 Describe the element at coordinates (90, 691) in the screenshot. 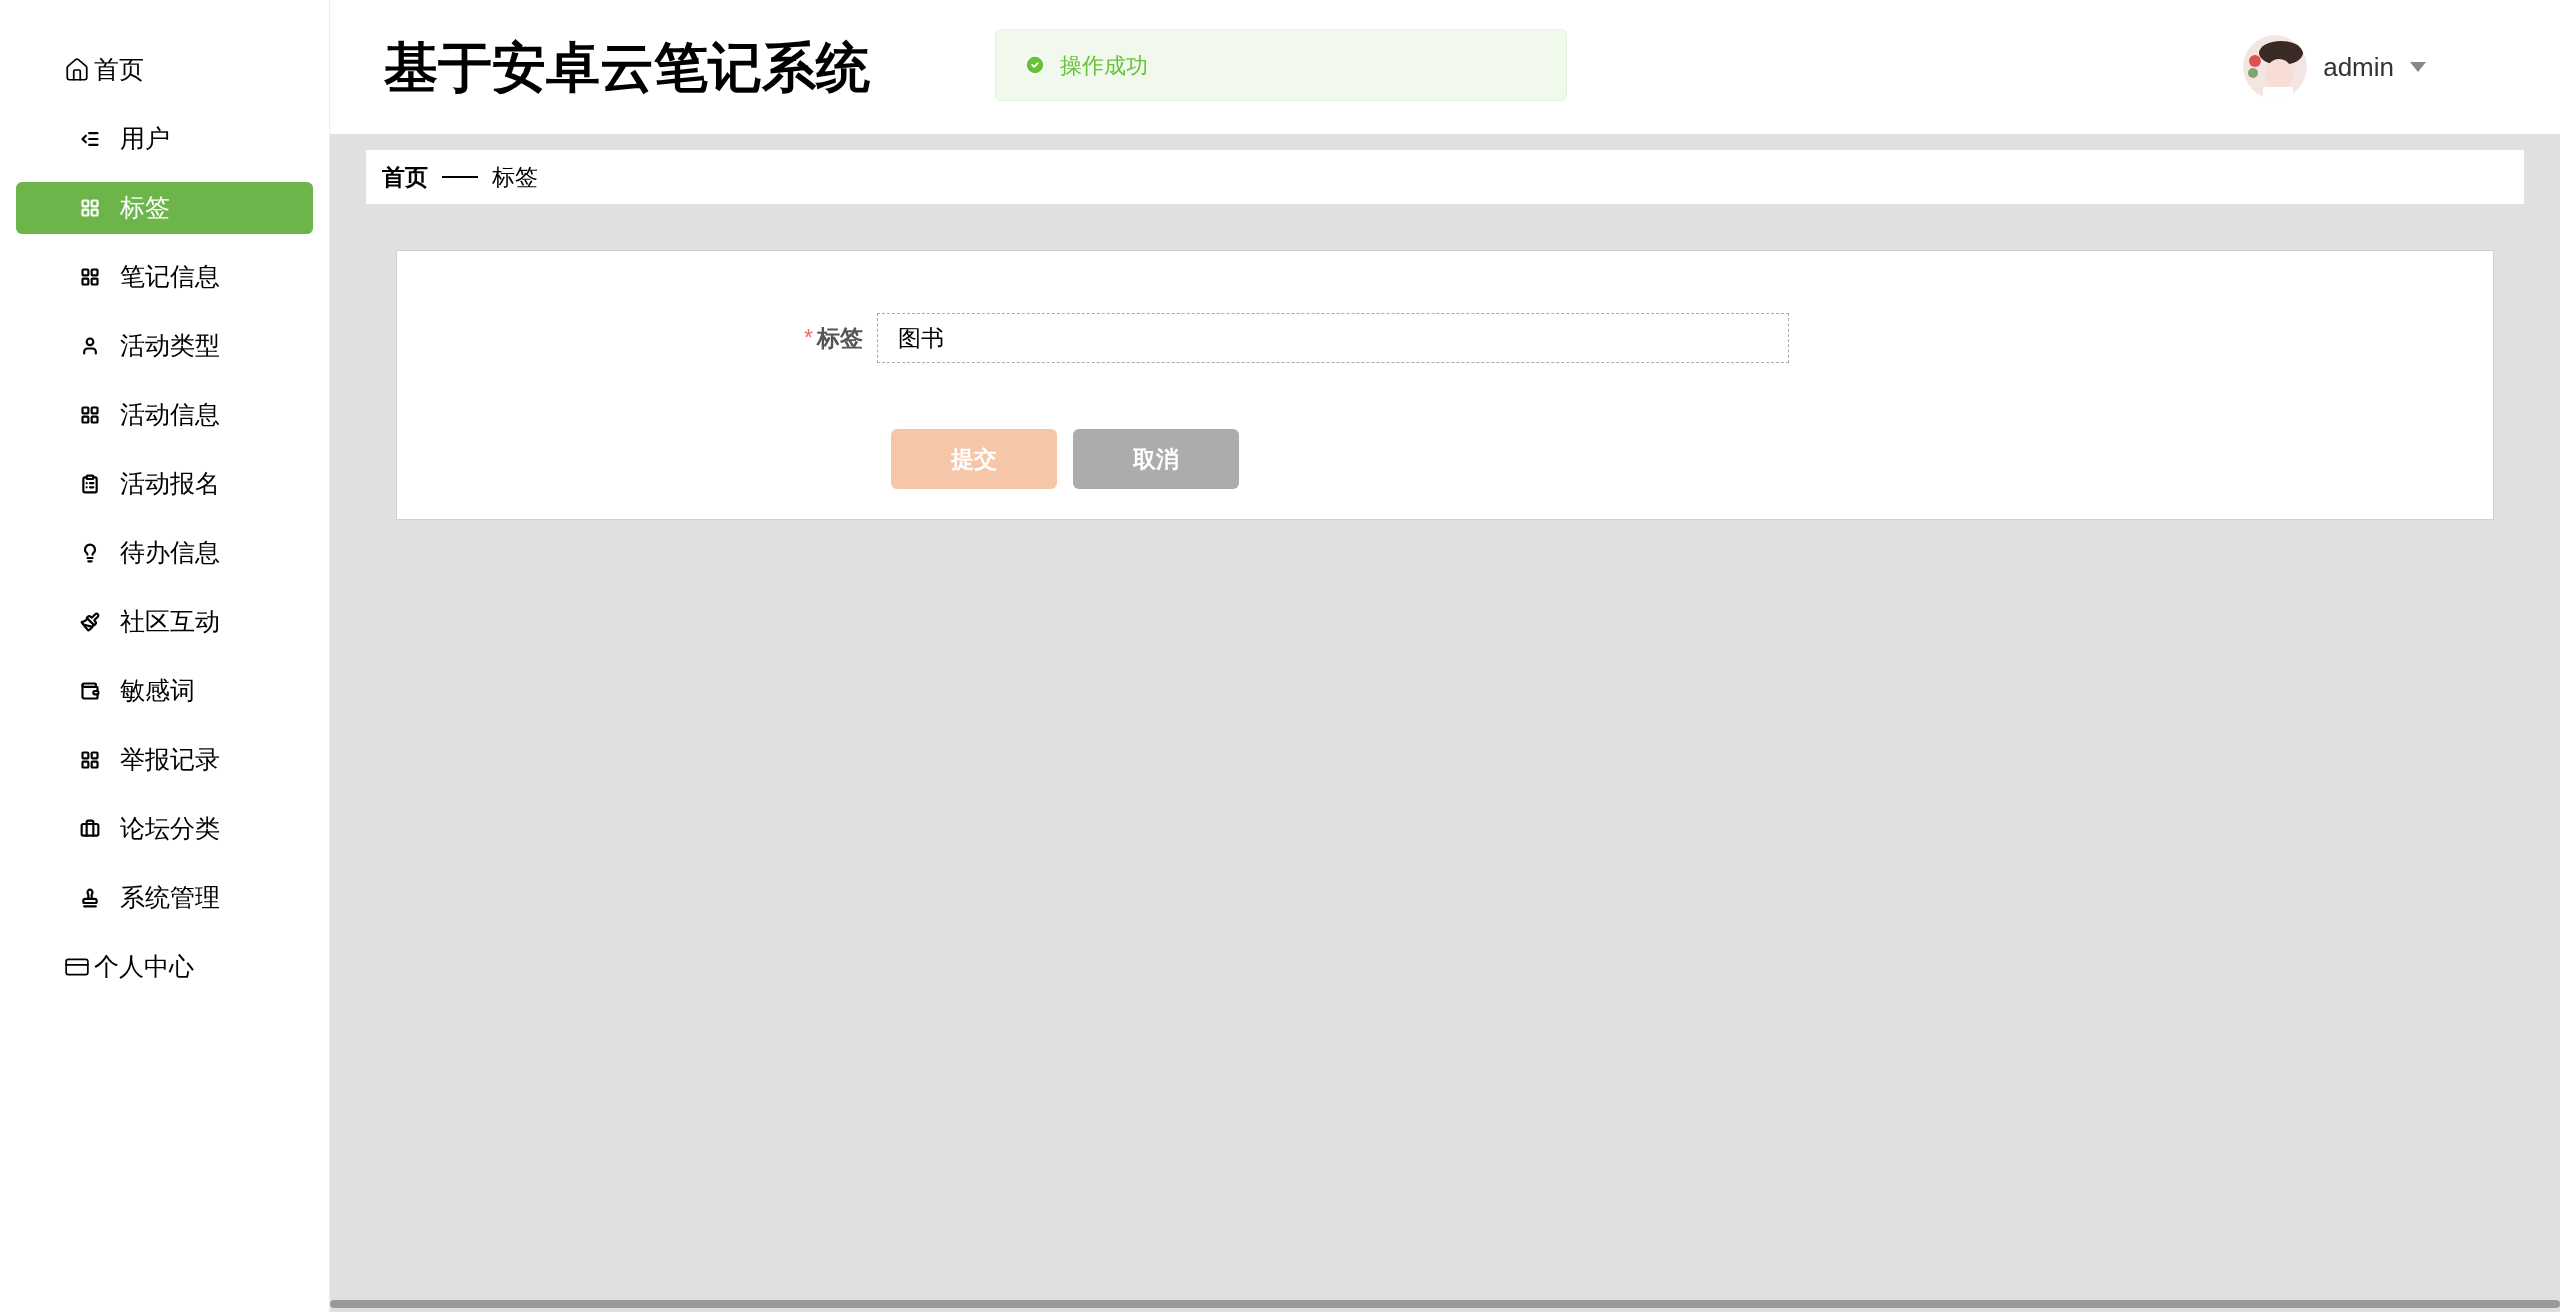

I see `wallet-icon` at that location.